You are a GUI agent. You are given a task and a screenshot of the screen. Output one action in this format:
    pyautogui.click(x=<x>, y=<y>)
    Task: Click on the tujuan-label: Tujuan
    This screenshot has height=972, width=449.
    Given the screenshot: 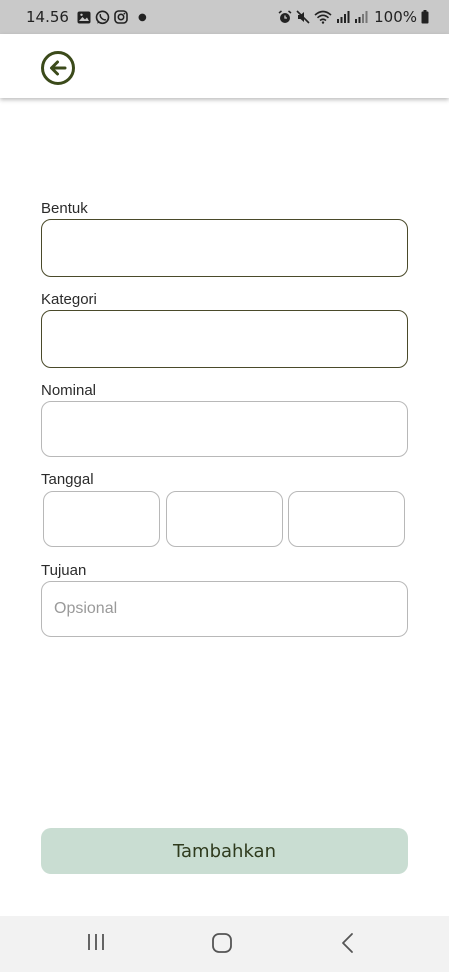 What is the action you would take?
    pyautogui.click(x=64, y=570)
    